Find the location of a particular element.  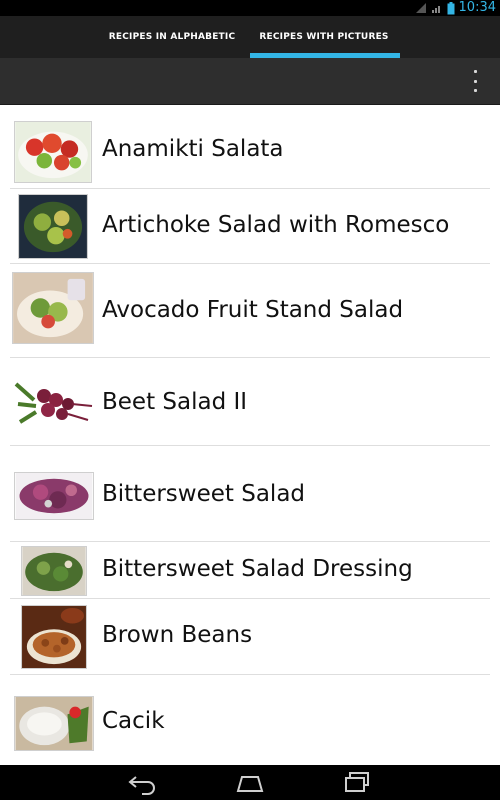

clock: 10:34 is located at coordinates (477, 7).